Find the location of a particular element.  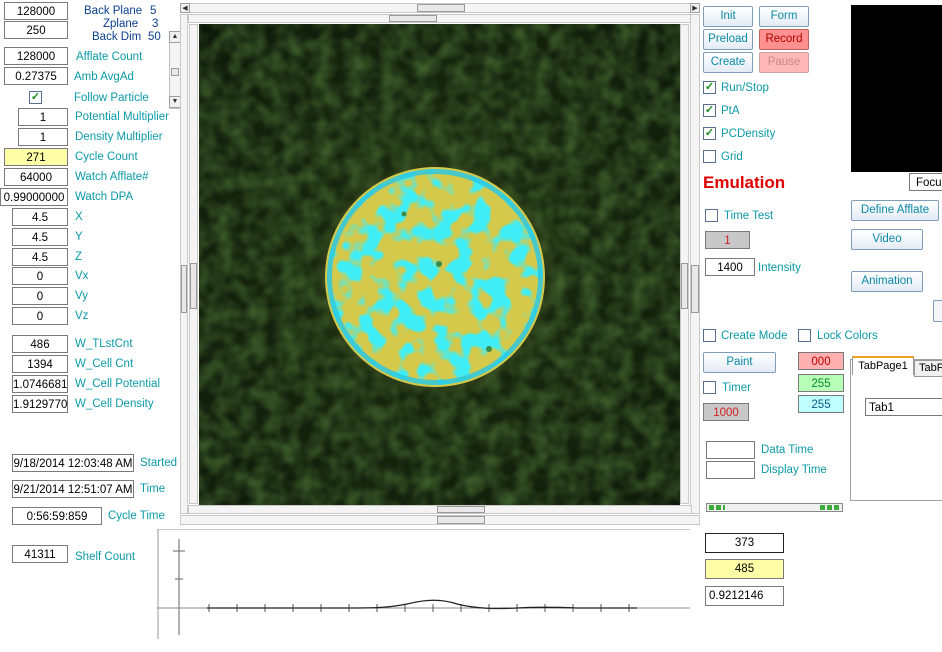

run-stop-checkbox: ✓ is located at coordinates (709, 87).